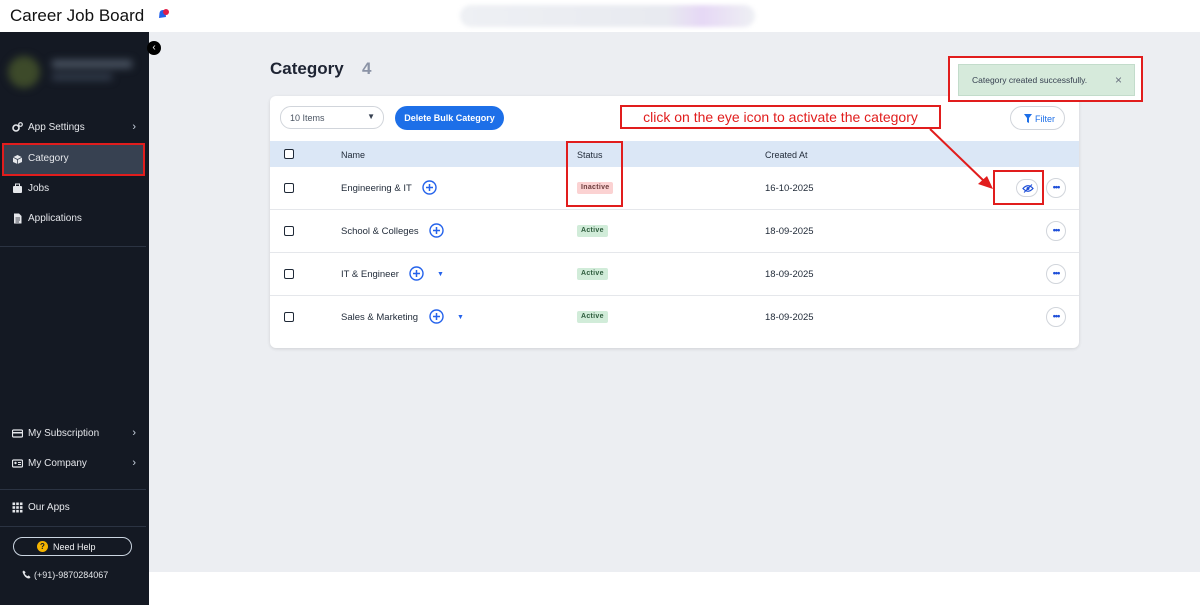  What do you see at coordinates (17, 433) in the screenshot?
I see `credit-card-icon` at bounding box center [17, 433].